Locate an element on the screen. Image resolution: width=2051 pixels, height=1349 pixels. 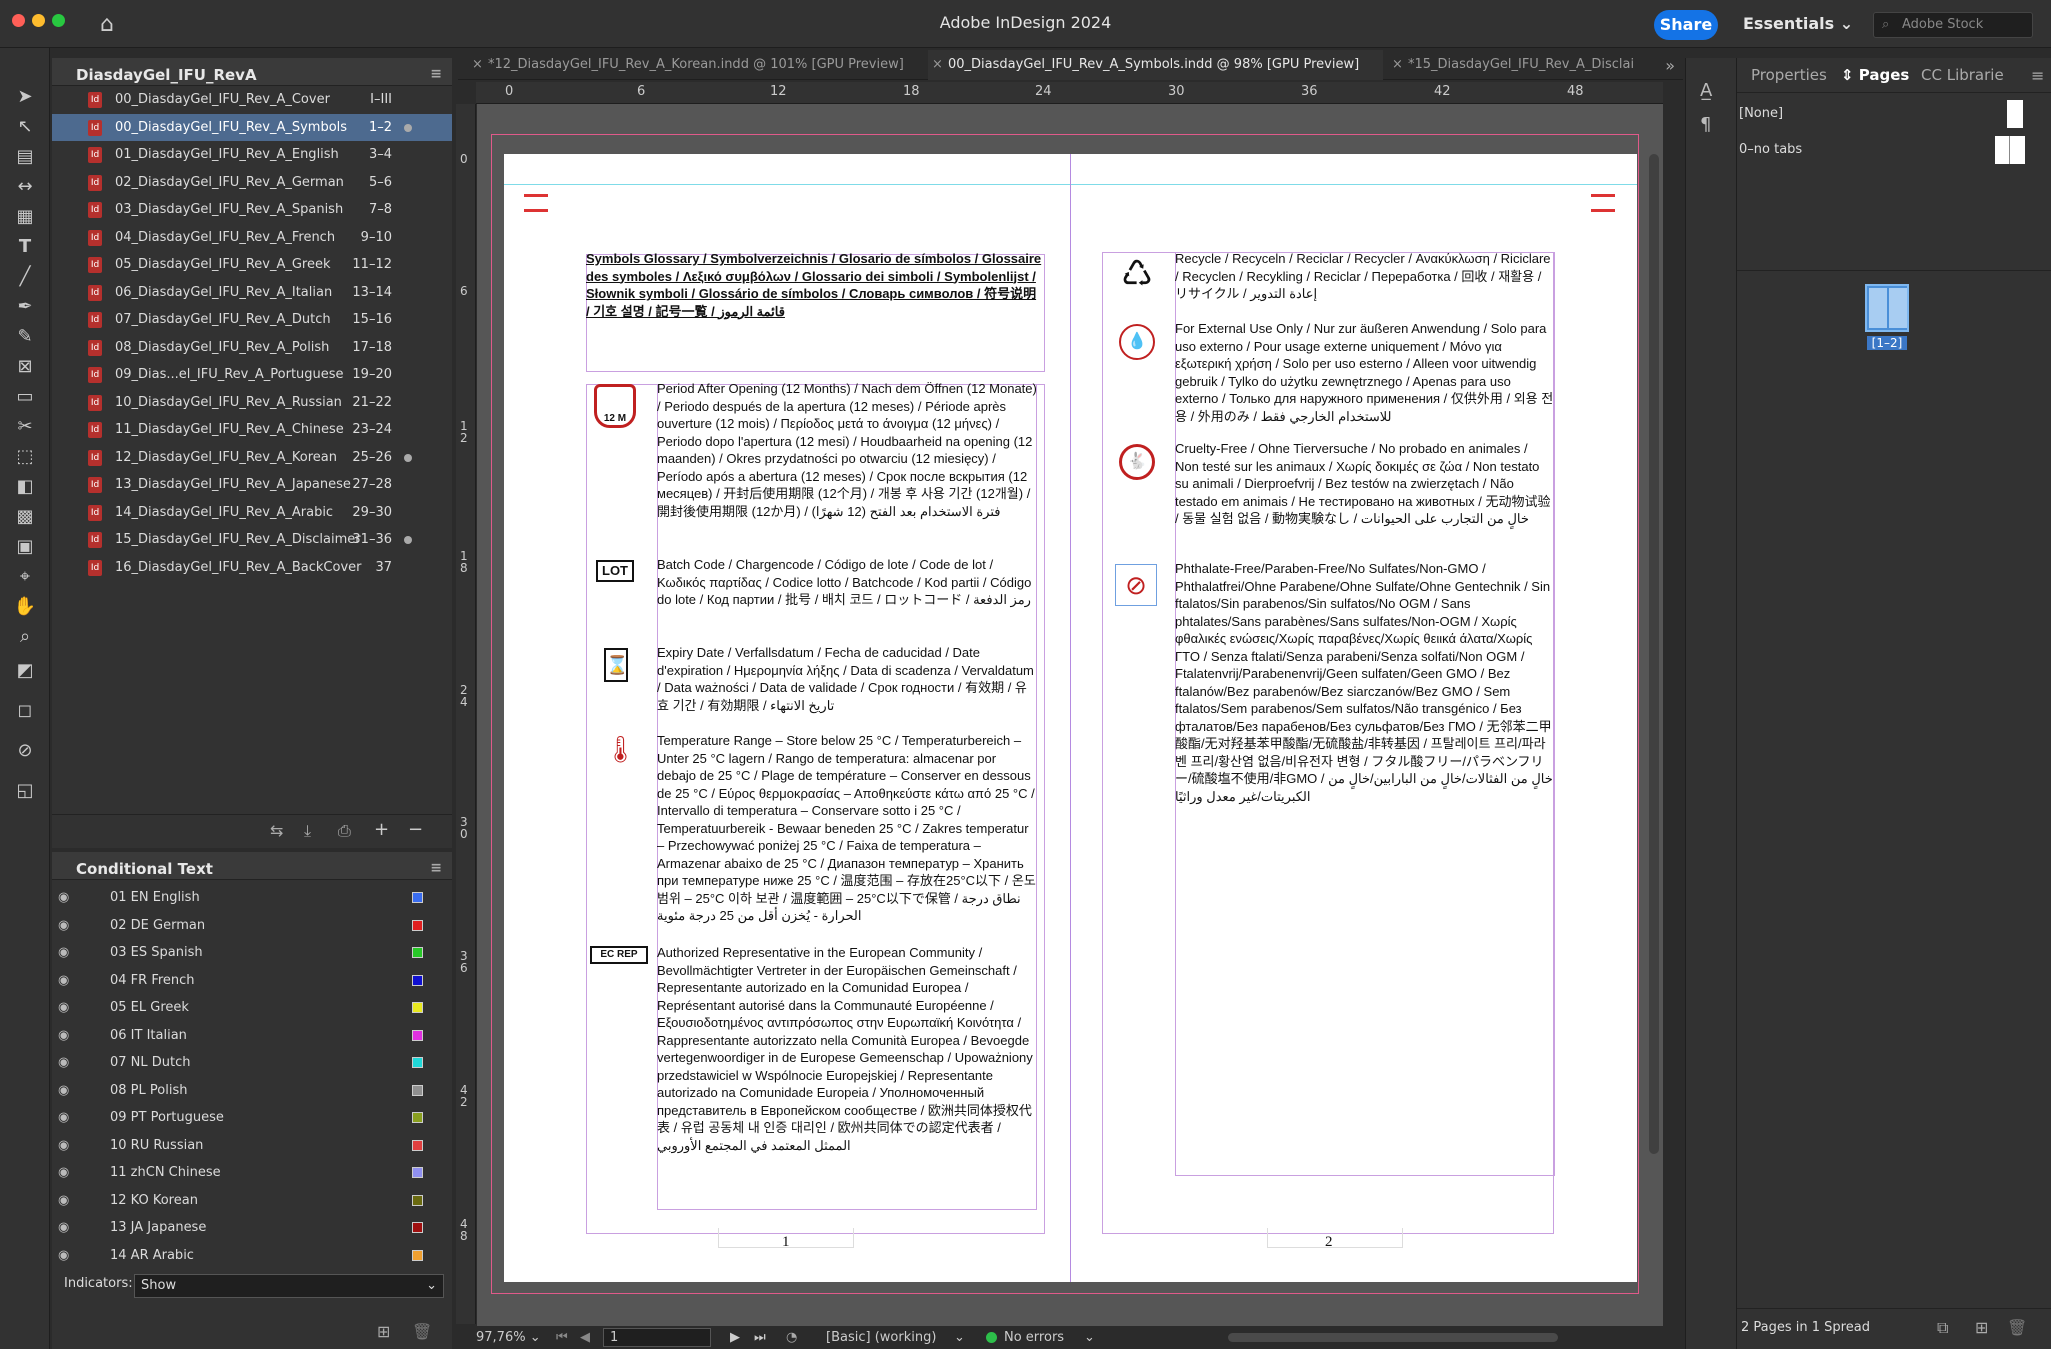
preflight-profile-icon: ◔ is located at coordinates (791, 1337).